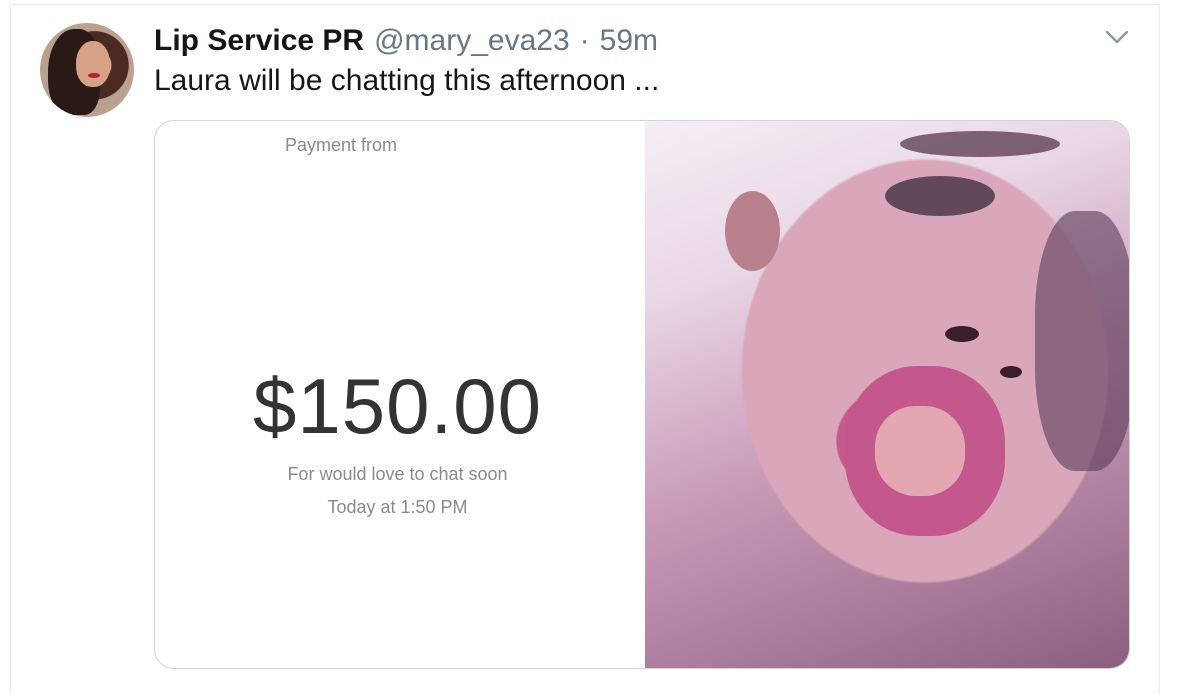 This screenshot has width=1200, height=694. What do you see at coordinates (93, 64) in the screenshot?
I see `avatar-face` at bounding box center [93, 64].